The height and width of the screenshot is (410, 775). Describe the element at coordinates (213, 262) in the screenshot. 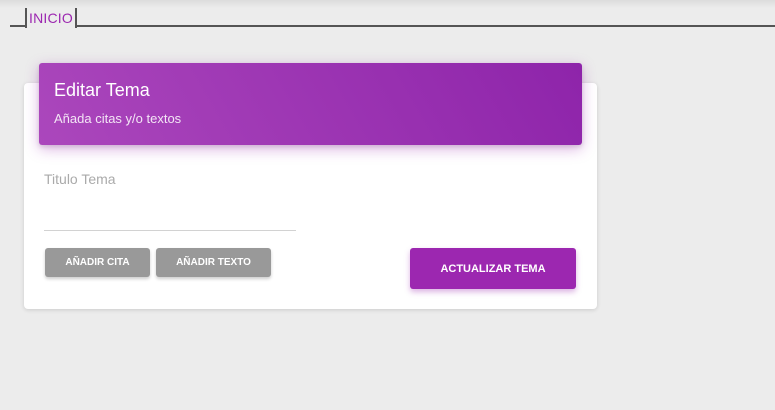

I see `add-text-button: AÑADIR TEXTO` at that location.